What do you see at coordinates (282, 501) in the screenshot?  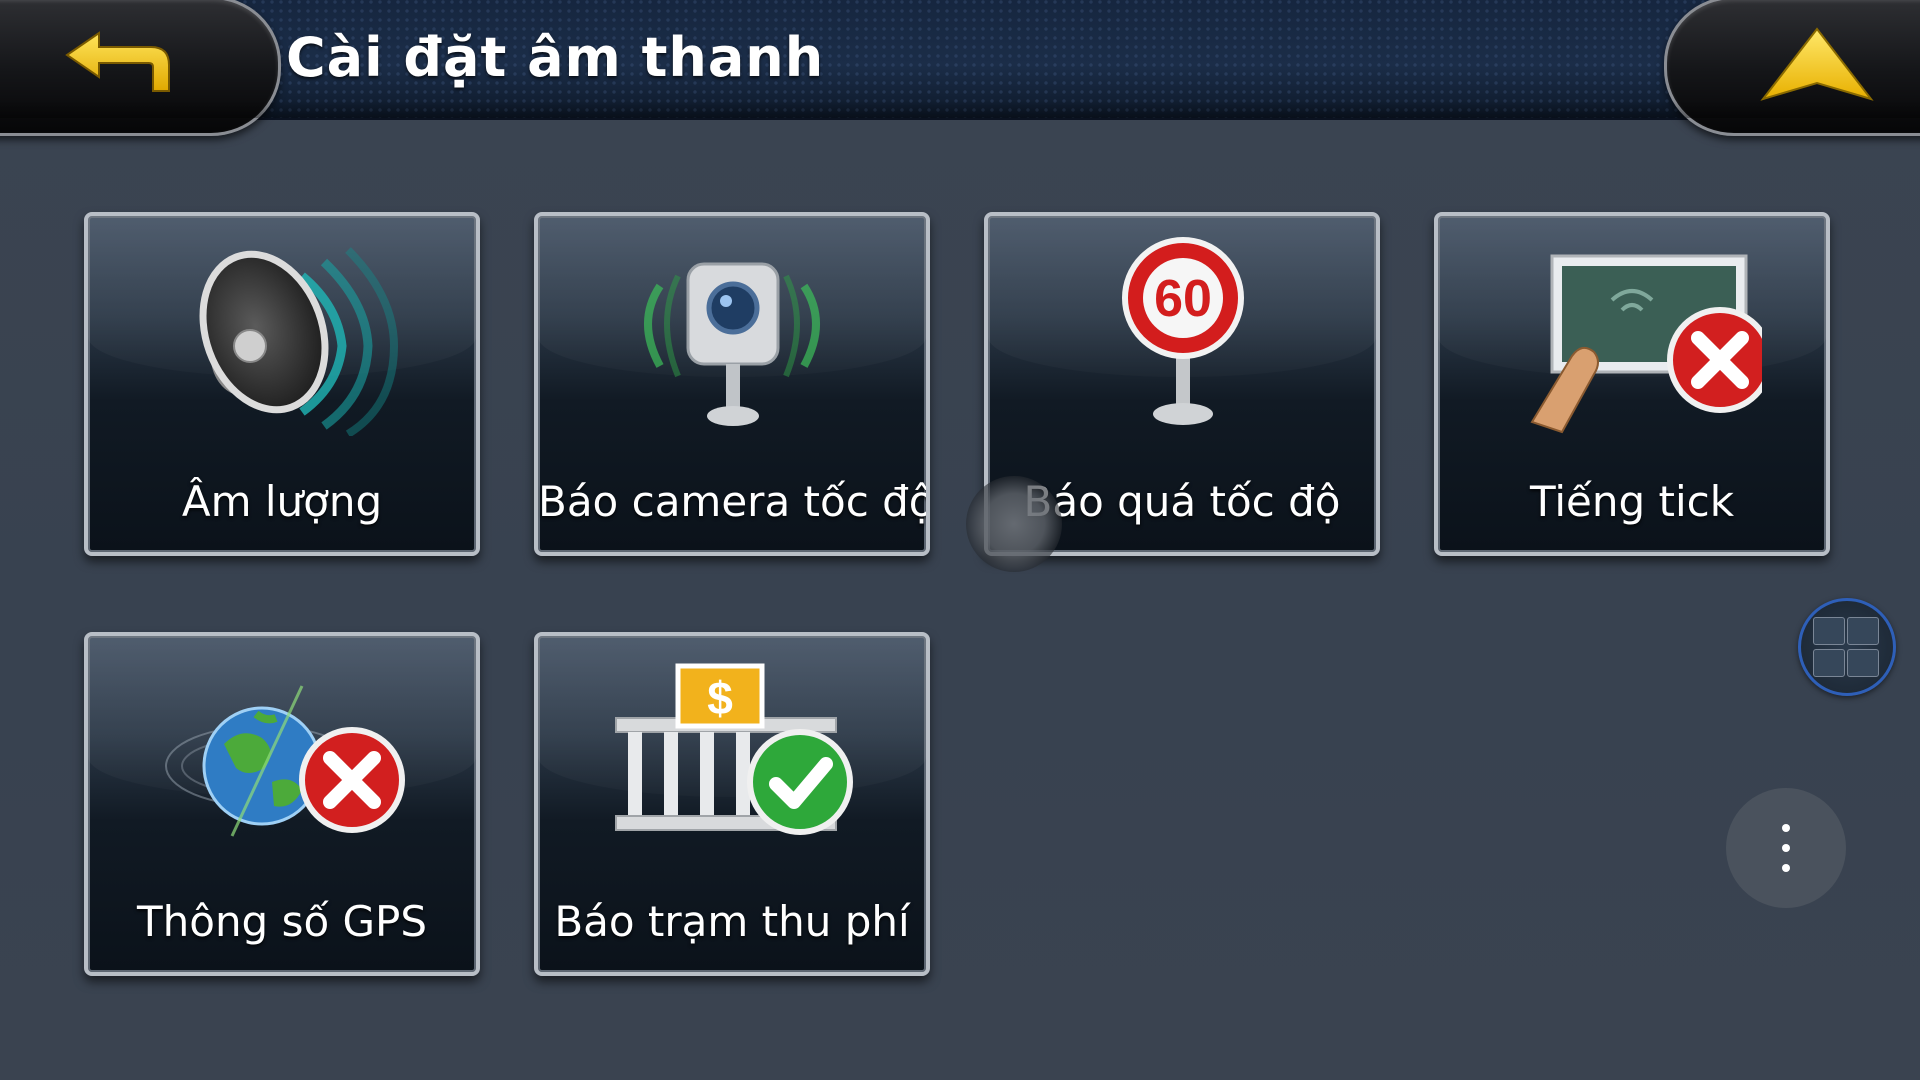 I see `tile-volume-label: Âm lượng` at bounding box center [282, 501].